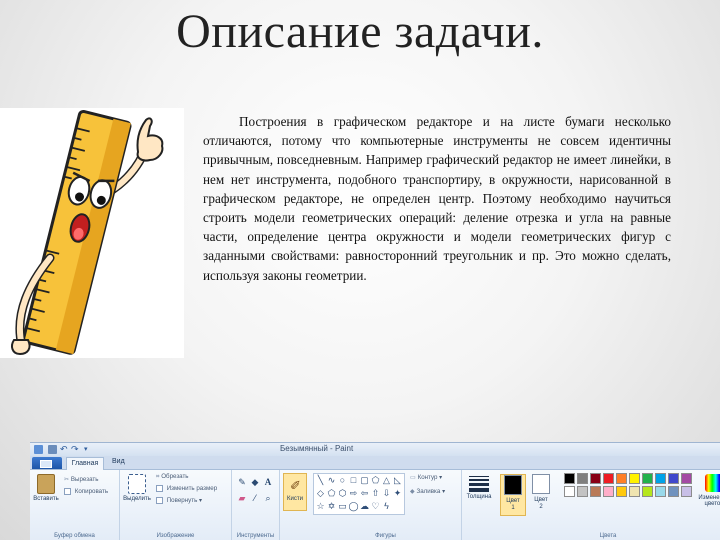  What do you see at coordinates (479, 487) in the screenshot?
I see `size-button: Толщина` at bounding box center [479, 487].